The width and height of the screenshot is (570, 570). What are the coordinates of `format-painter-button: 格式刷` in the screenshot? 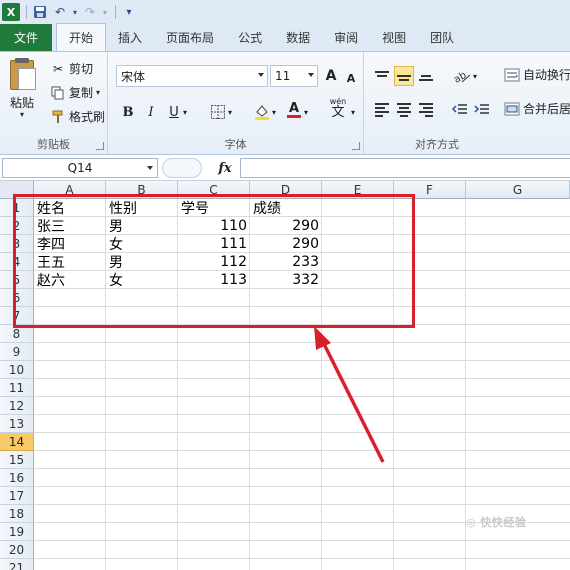 It's located at (77, 116).